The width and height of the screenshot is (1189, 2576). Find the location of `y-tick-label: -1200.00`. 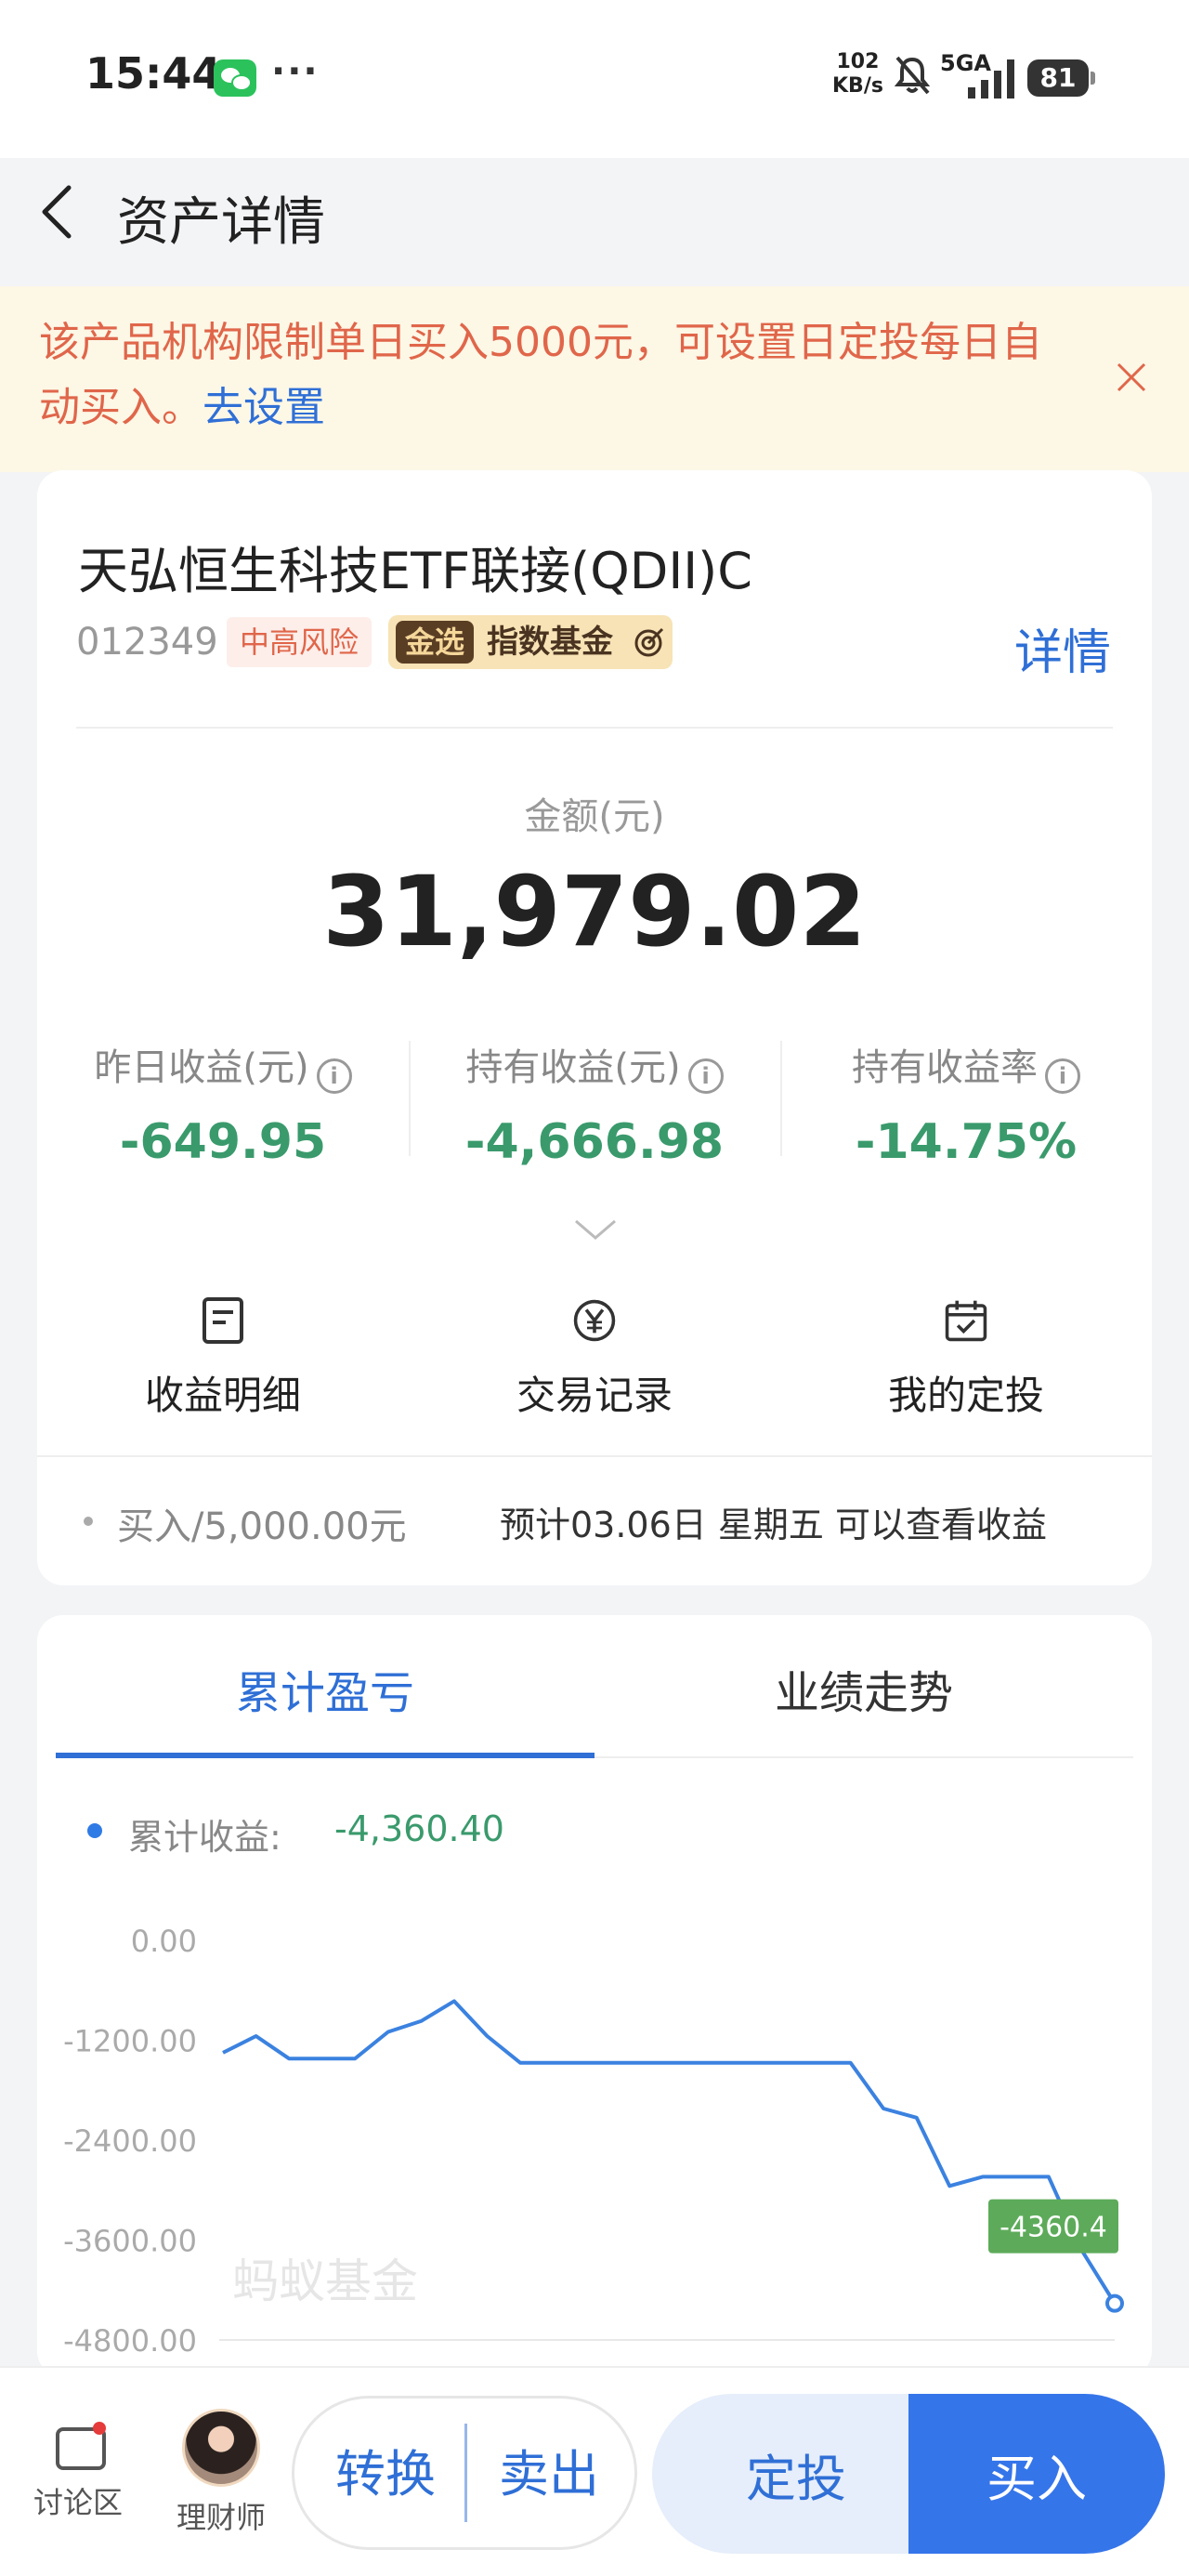

y-tick-label: -1200.00 is located at coordinates (130, 2041).